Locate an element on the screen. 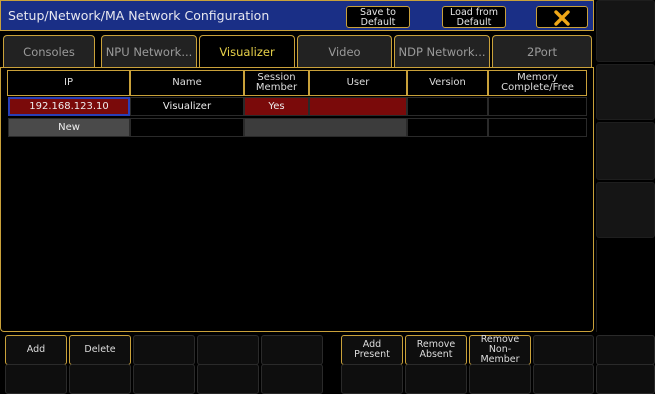 The image size is (655, 394). header-session-member: Session Member is located at coordinates (276, 83).